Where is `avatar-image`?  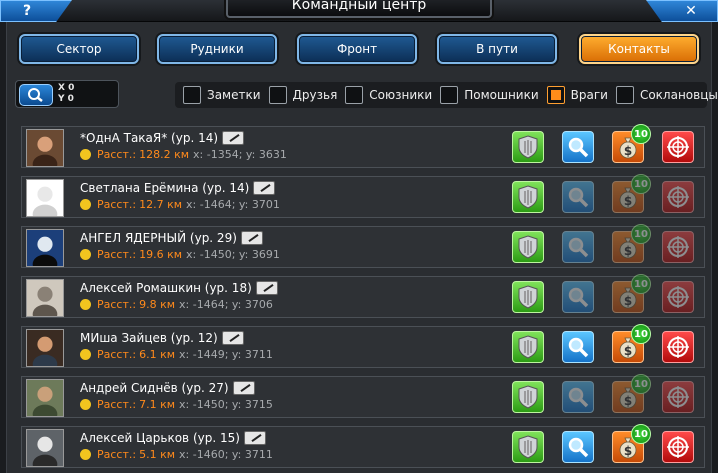
avatar-image is located at coordinates (45, 448).